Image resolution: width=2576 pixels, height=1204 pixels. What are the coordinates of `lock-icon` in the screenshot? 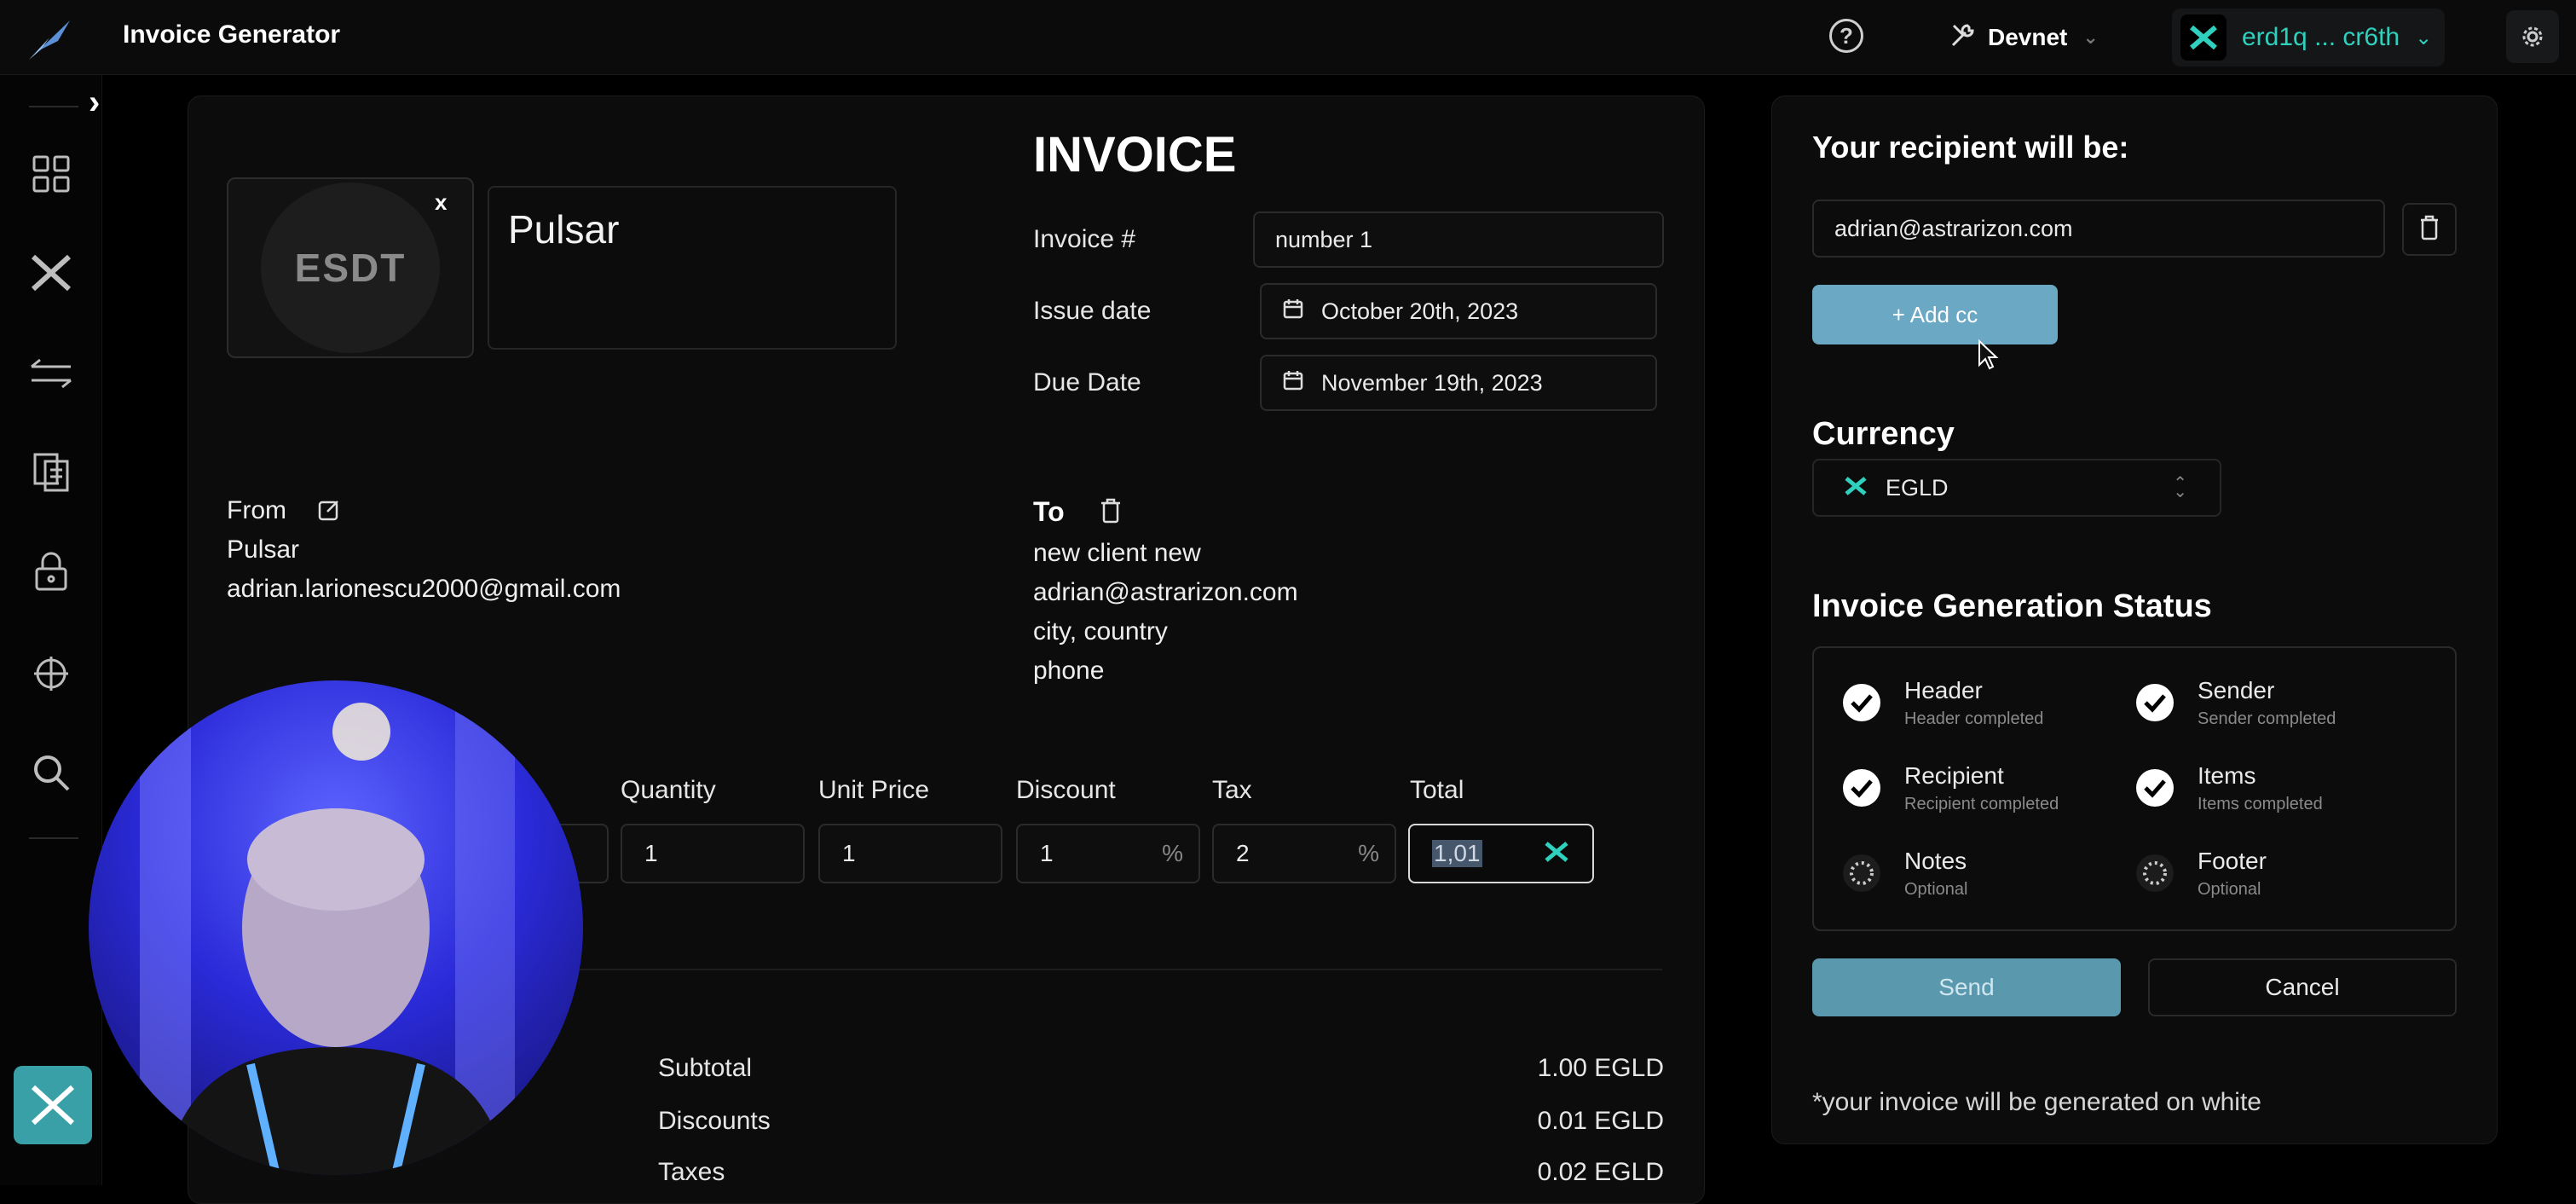 It's located at (51, 571).